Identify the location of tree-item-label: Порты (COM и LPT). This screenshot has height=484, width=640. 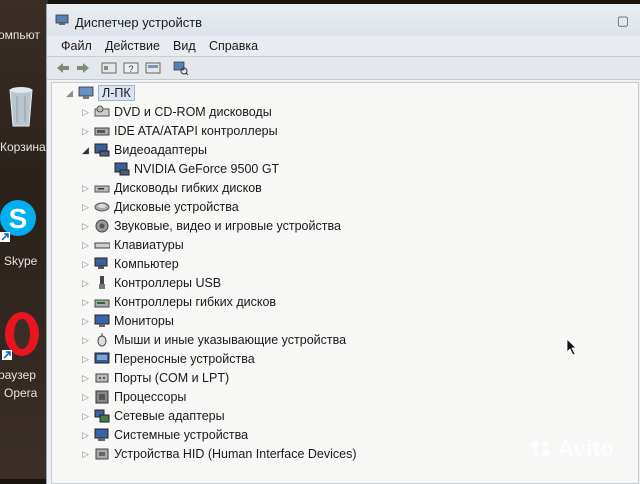
(172, 378).